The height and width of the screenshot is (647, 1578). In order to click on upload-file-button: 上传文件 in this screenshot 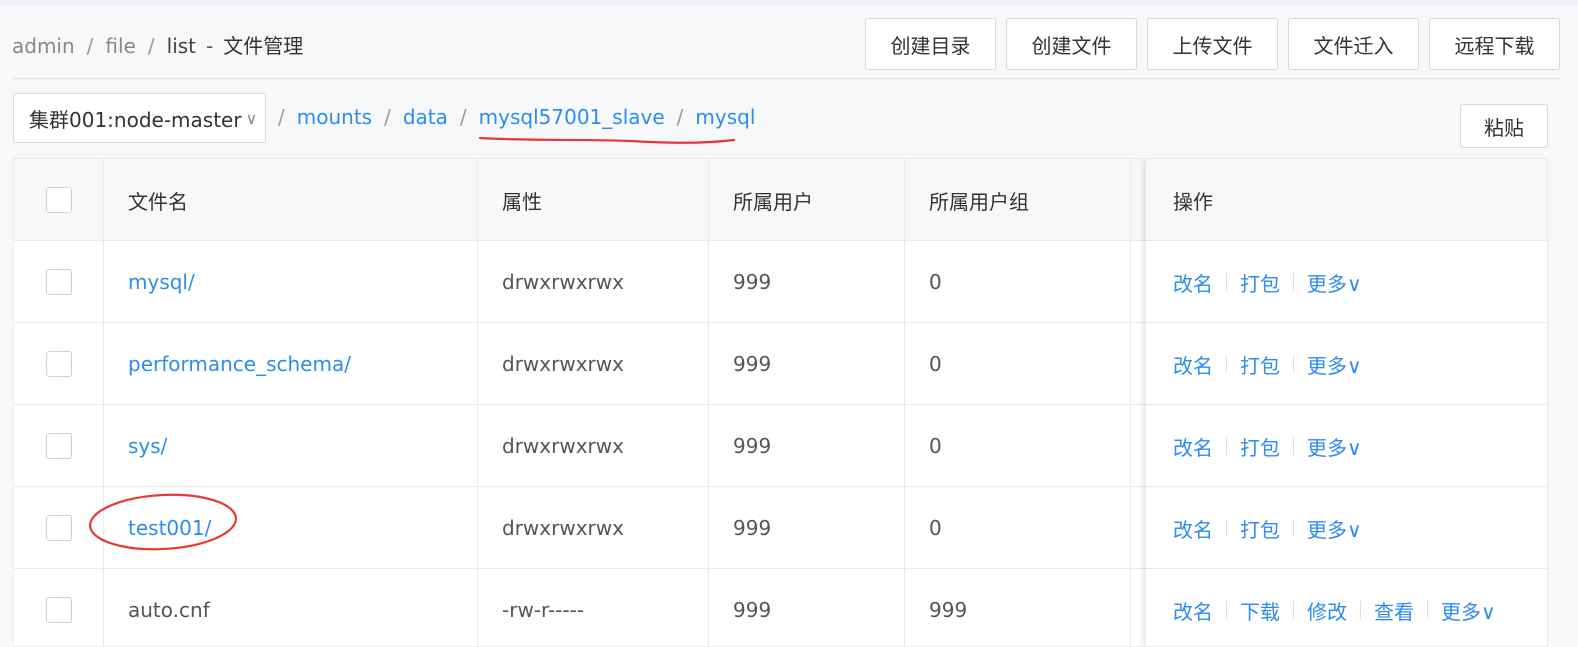, I will do `click(1212, 44)`.